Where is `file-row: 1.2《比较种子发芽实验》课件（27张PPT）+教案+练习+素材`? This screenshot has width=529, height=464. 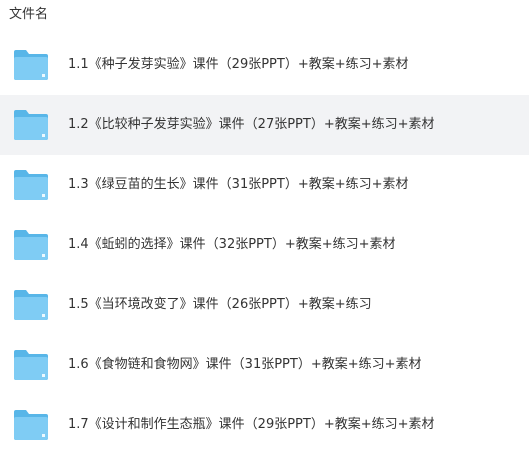
file-row: 1.2《比较种子发芽实验》课件（27张PPT）+教案+练习+素材 is located at coordinates (264, 125).